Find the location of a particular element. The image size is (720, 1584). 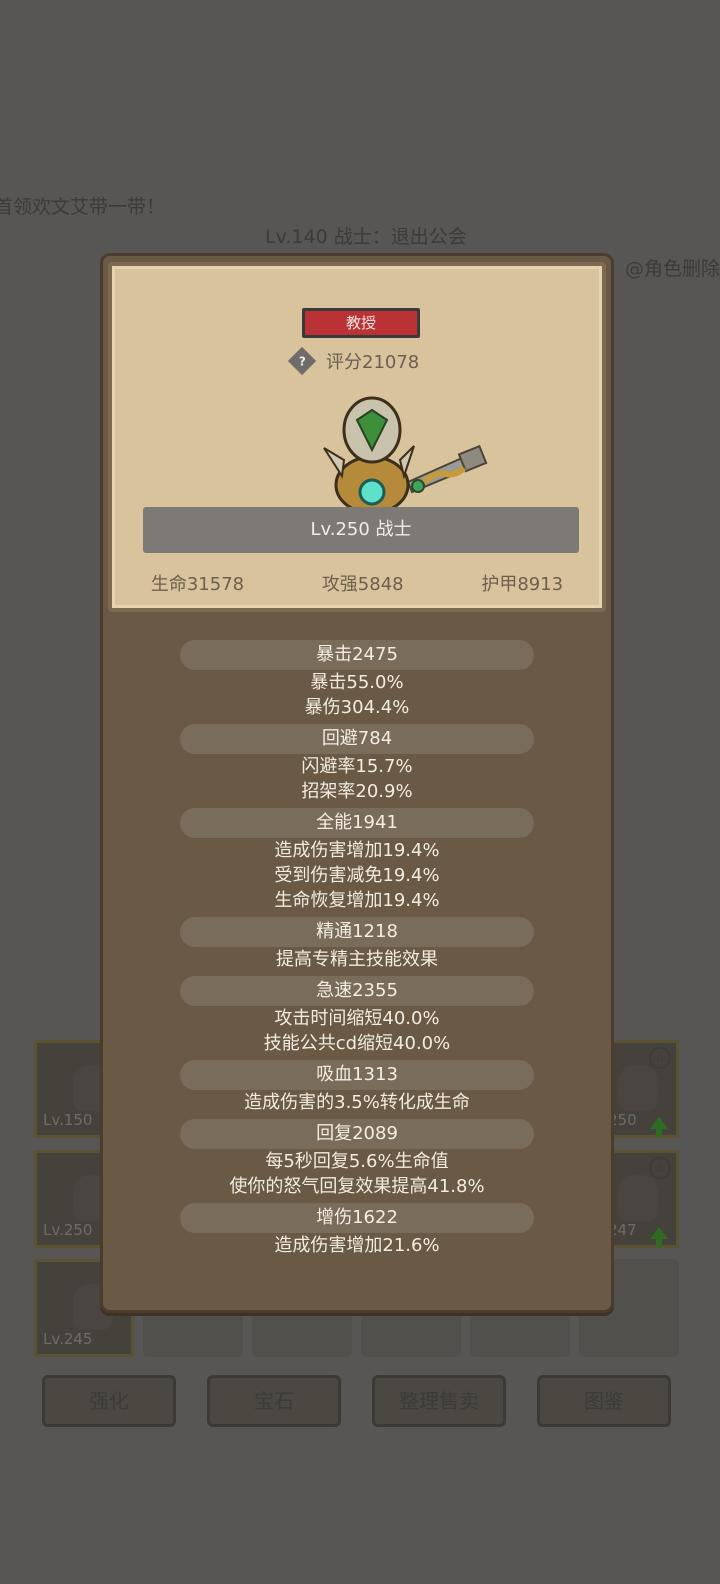

stat-group-header: 回复2089 is located at coordinates (357, 1134).